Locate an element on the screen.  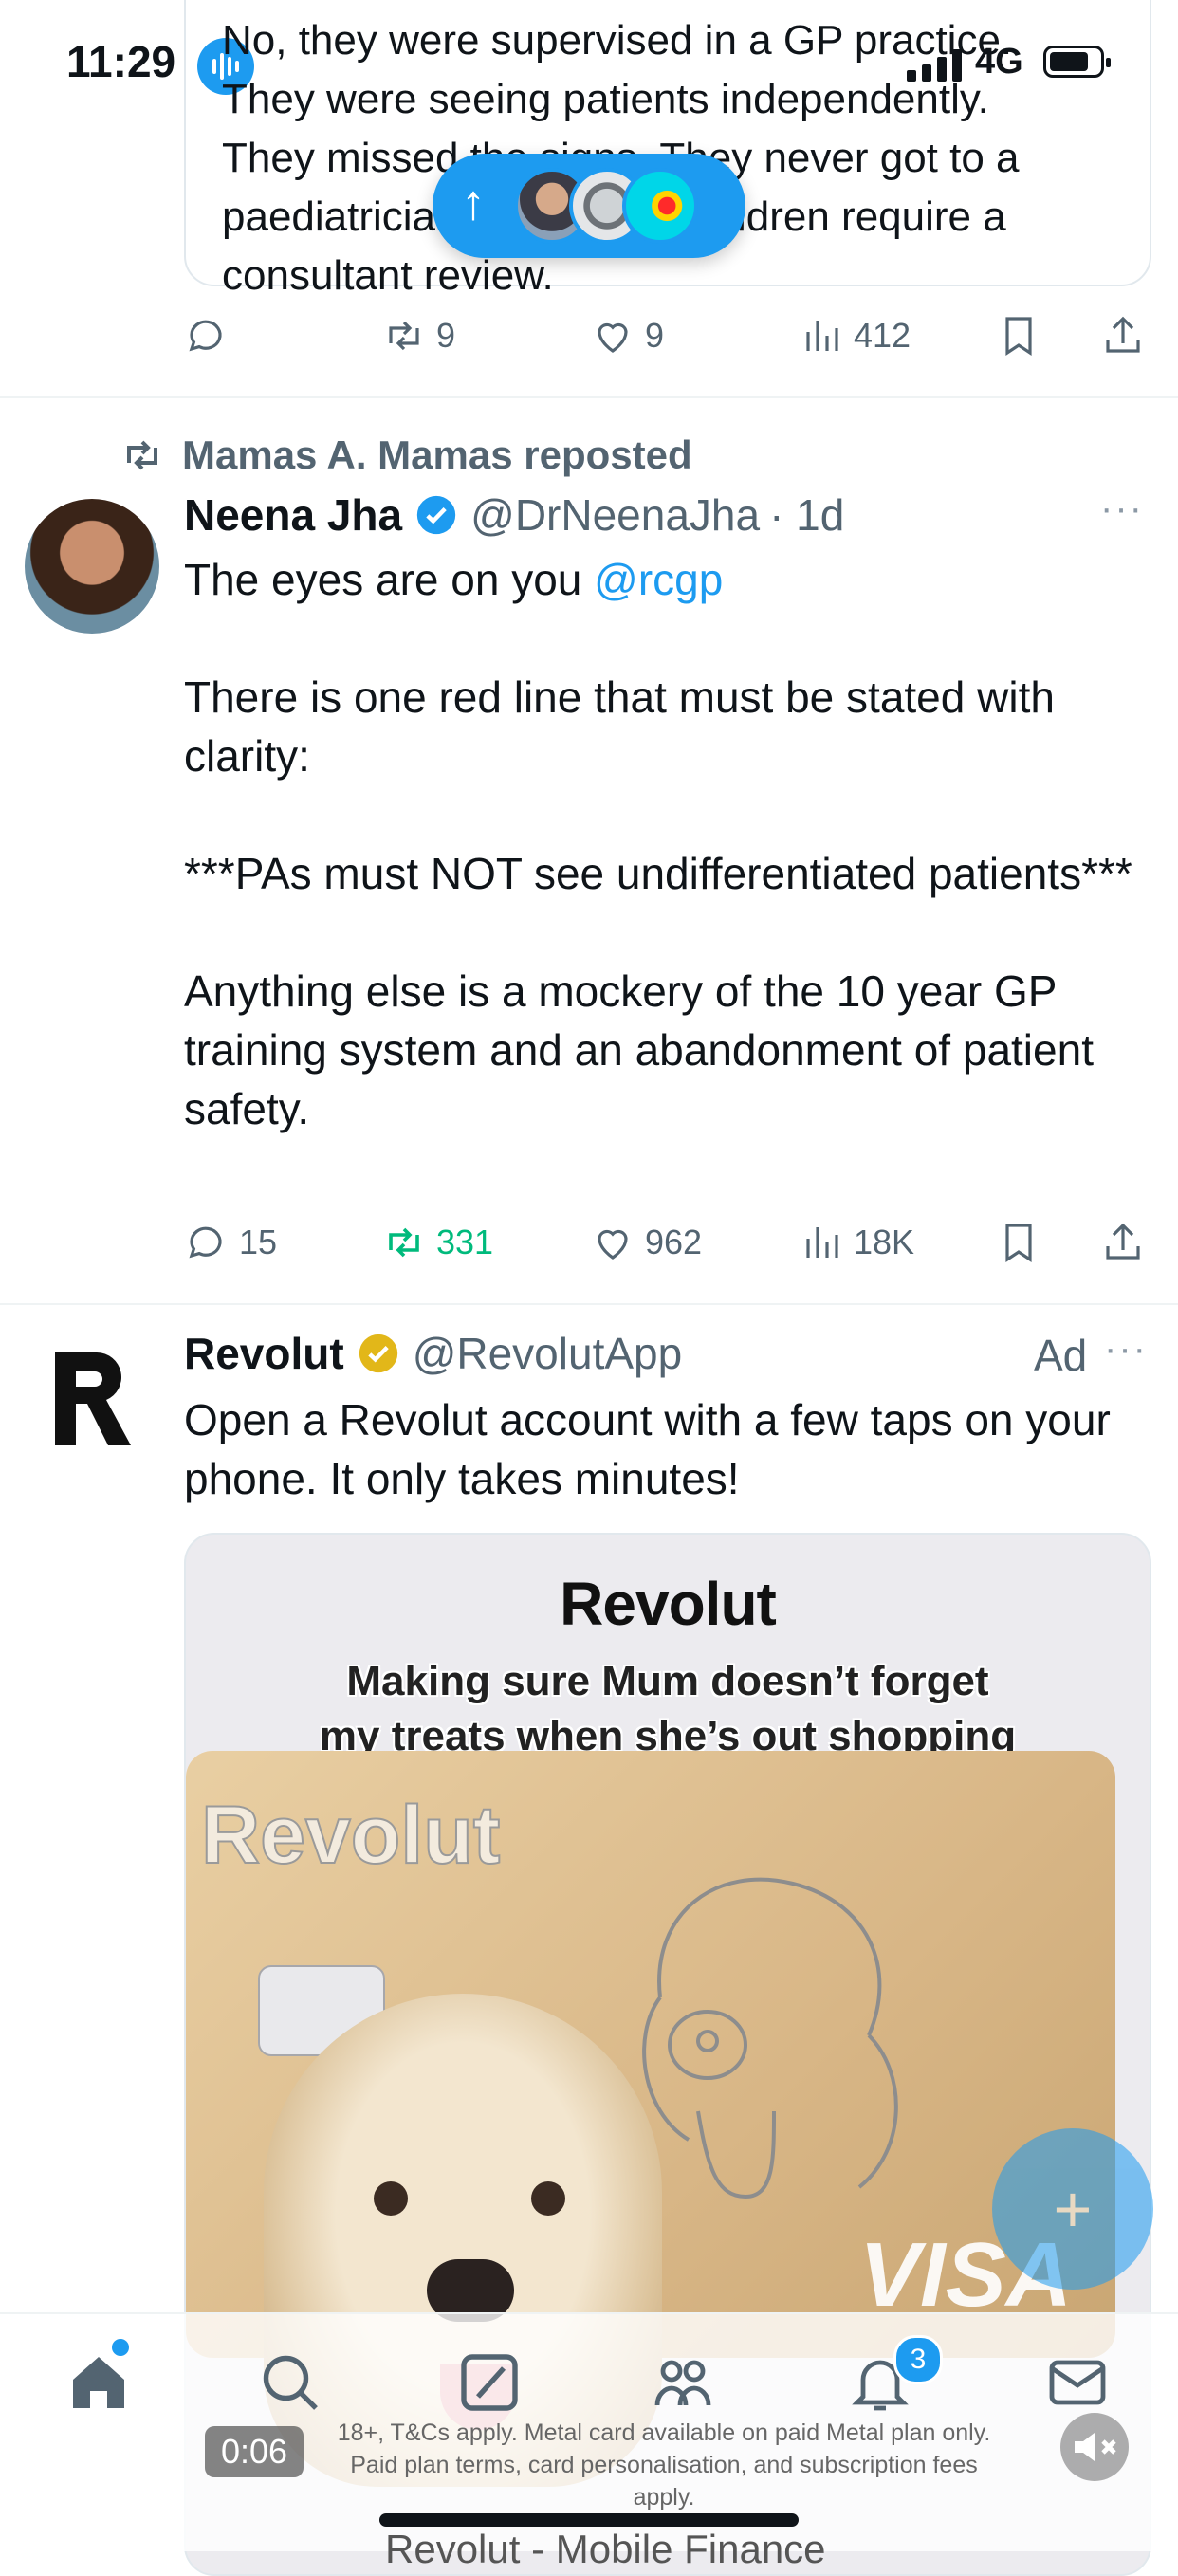
compose-fab-button: + is located at coordinates (1072, 2209).